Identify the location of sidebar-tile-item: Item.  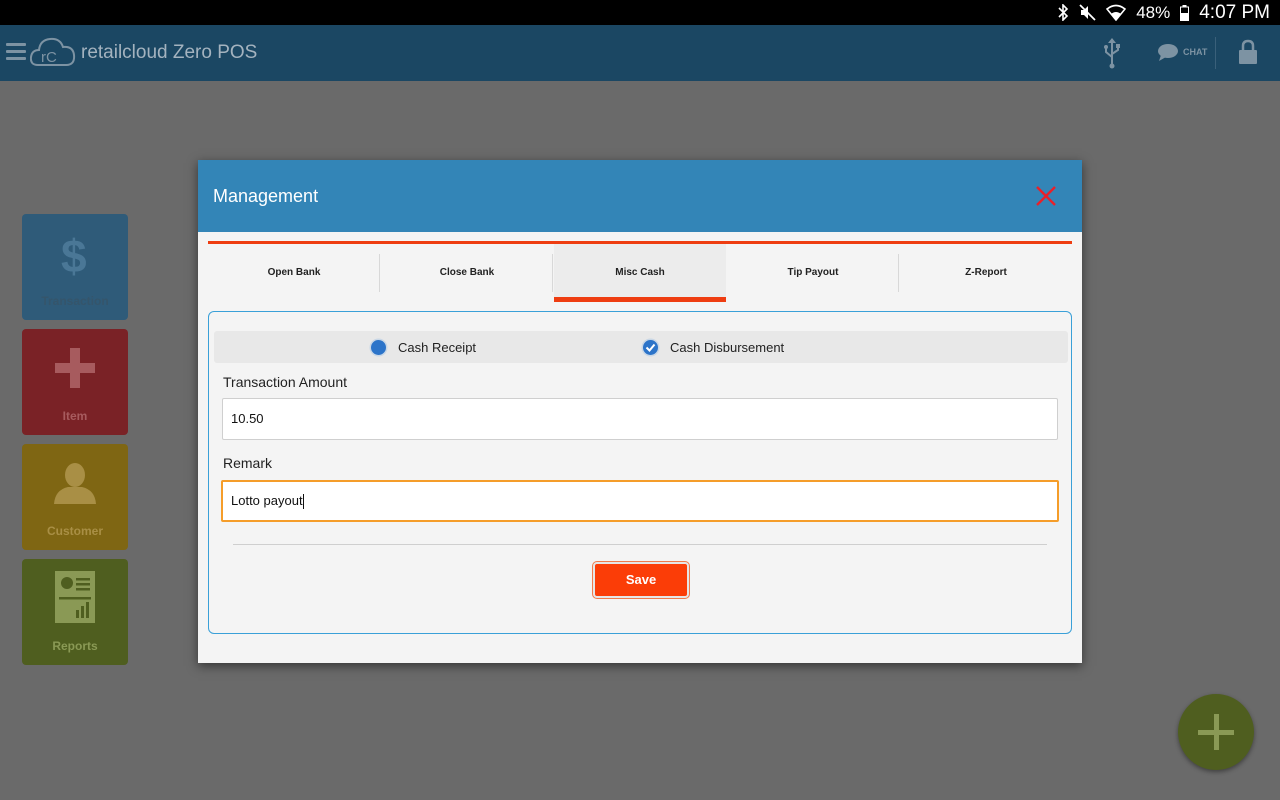
(75, 382).